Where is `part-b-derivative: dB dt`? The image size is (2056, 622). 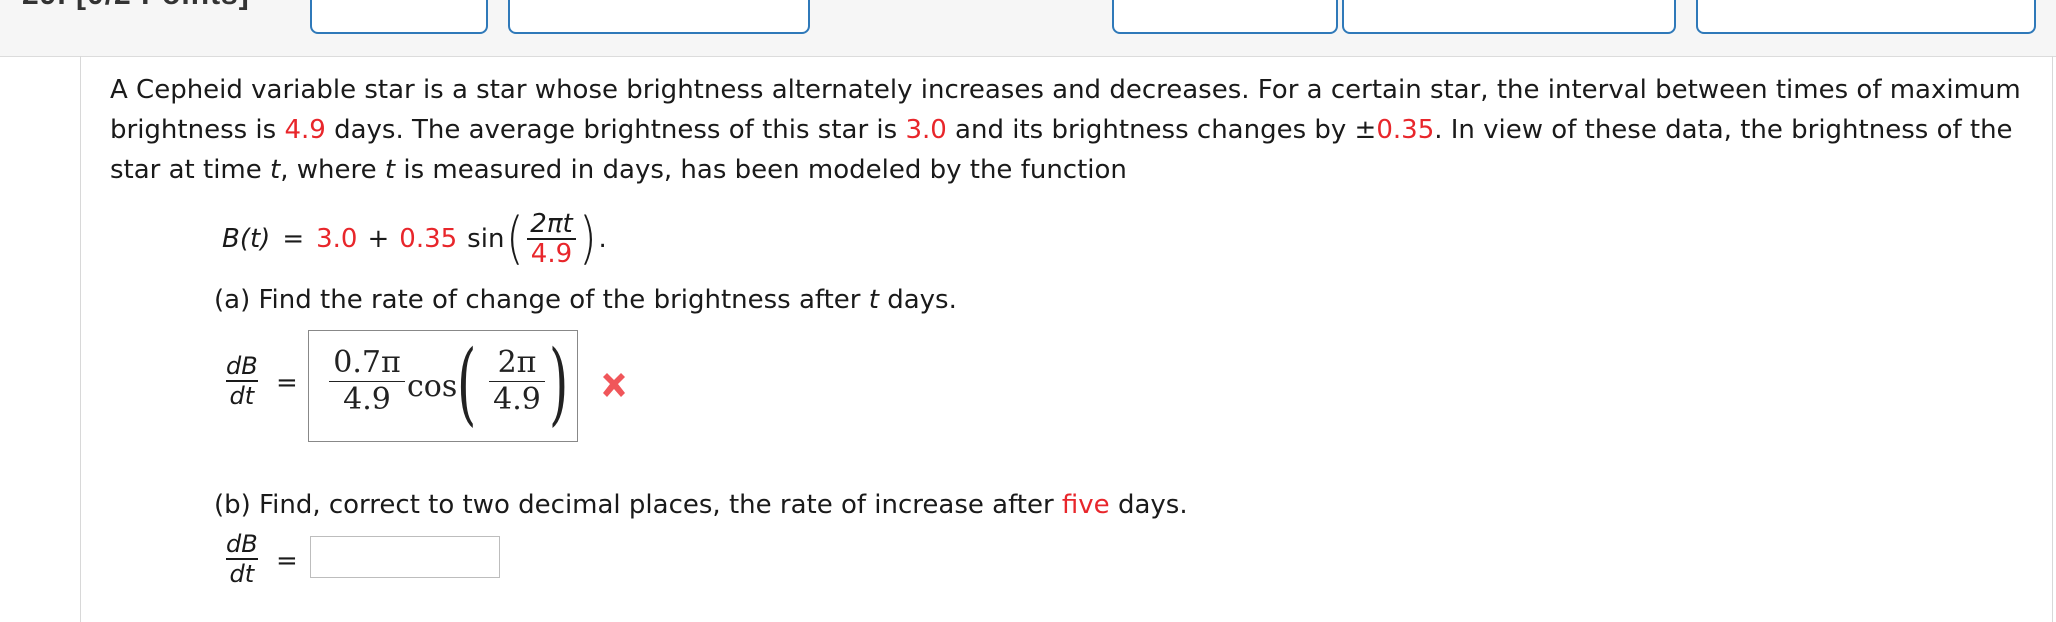
part-b-derivative: dB dt is located at coordinates (242, 559).